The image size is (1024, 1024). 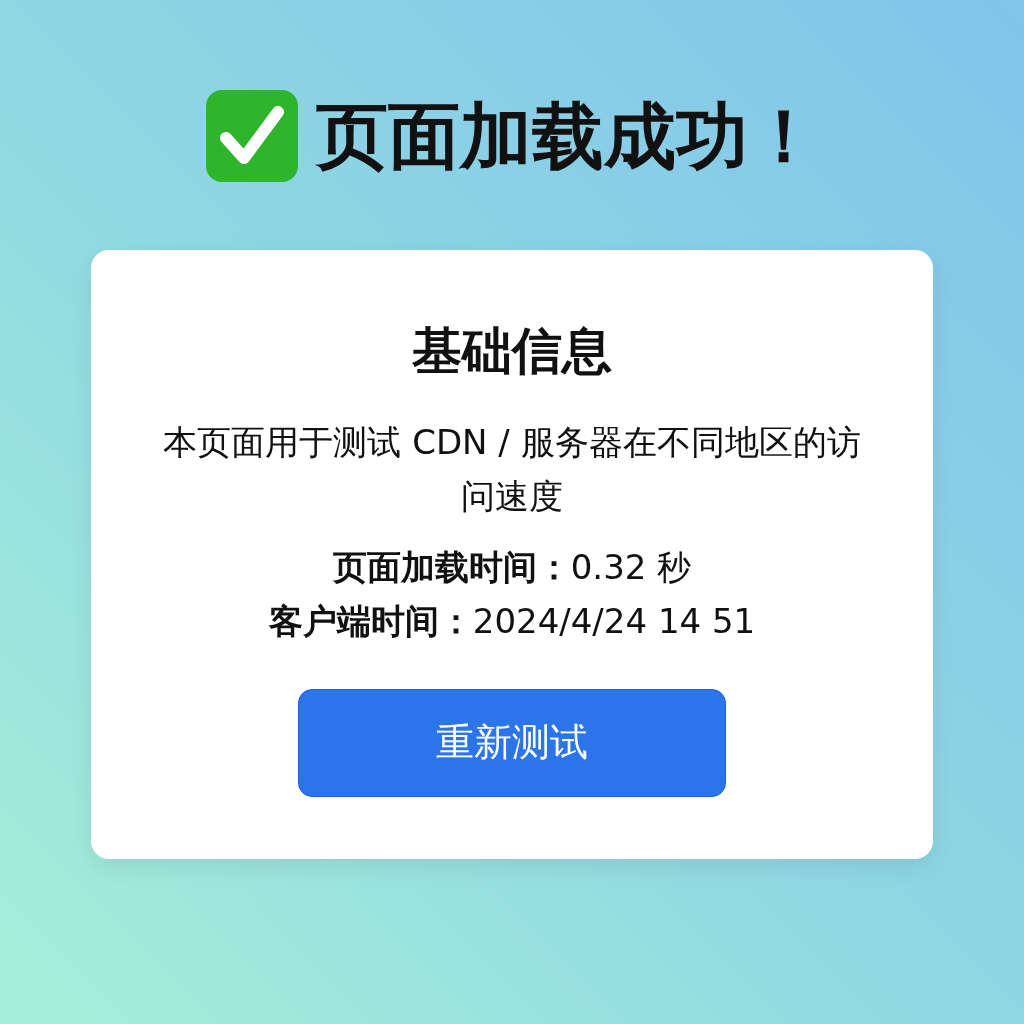 I want to click on check-mark-icon, so click(x=252, y=136).